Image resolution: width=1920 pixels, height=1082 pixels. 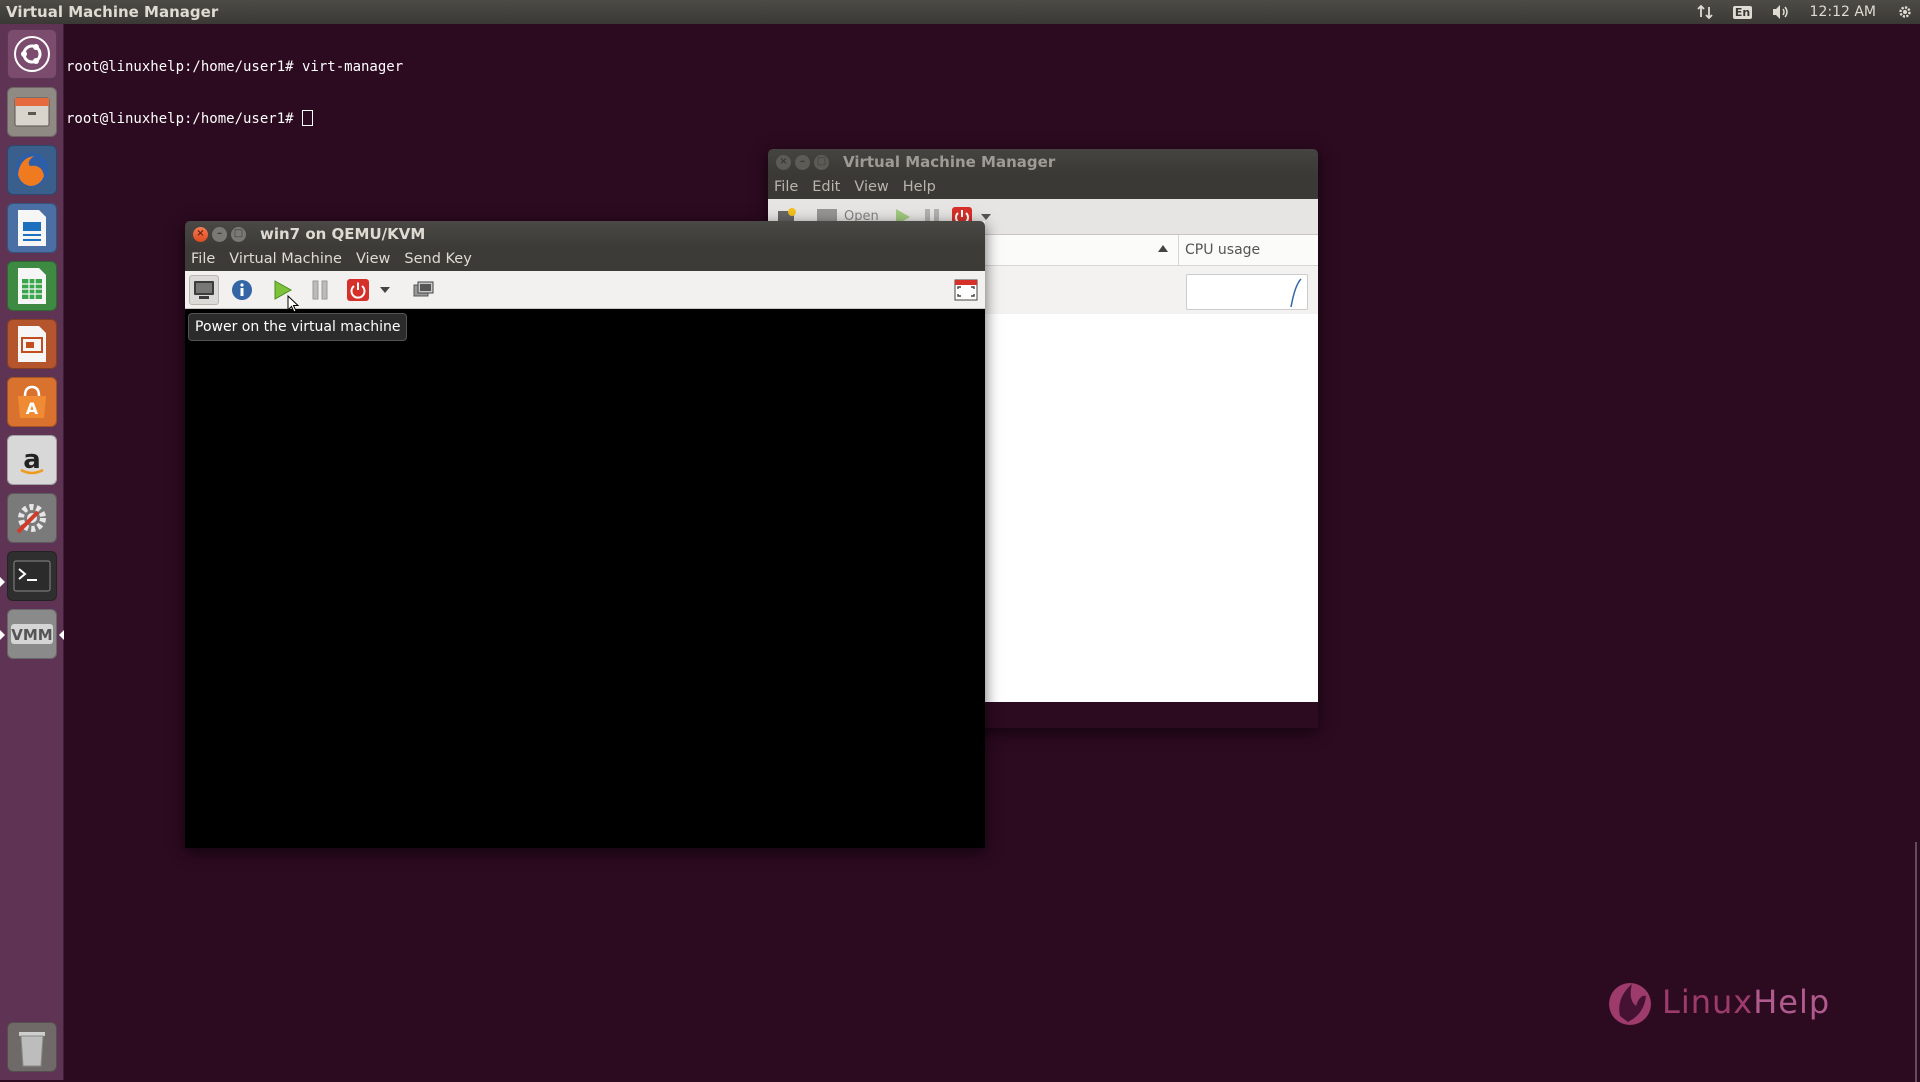 I want to click on menu-virtual-machine: Virtual Machine, so click(x=285, y=259).